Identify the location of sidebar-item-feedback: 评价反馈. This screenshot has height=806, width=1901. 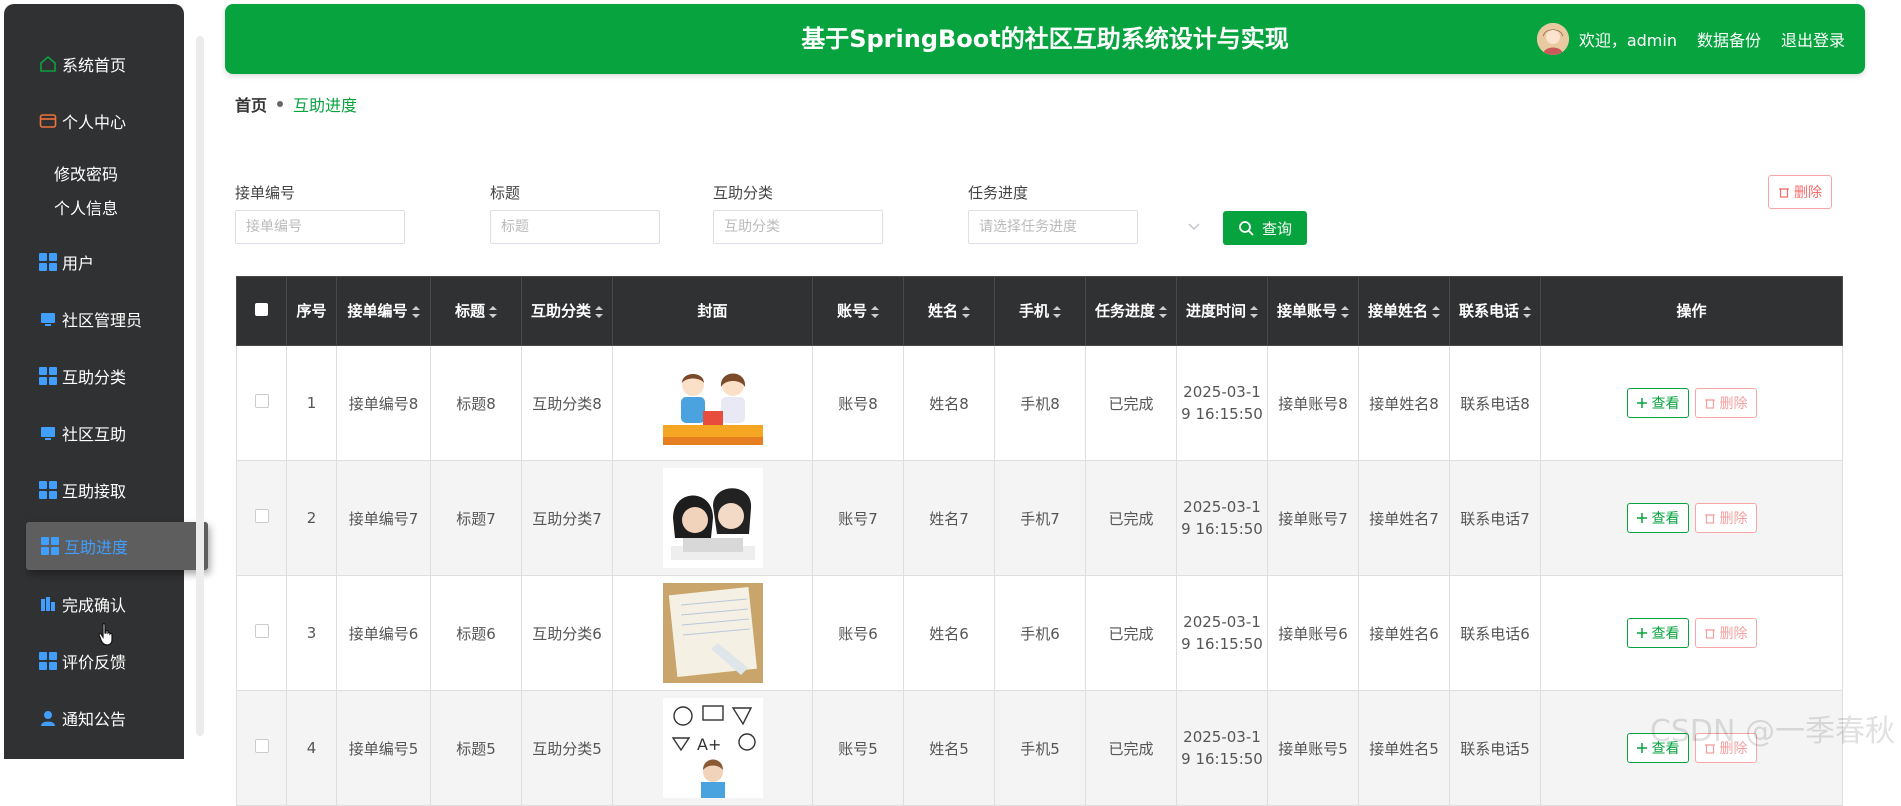
(94, 661).